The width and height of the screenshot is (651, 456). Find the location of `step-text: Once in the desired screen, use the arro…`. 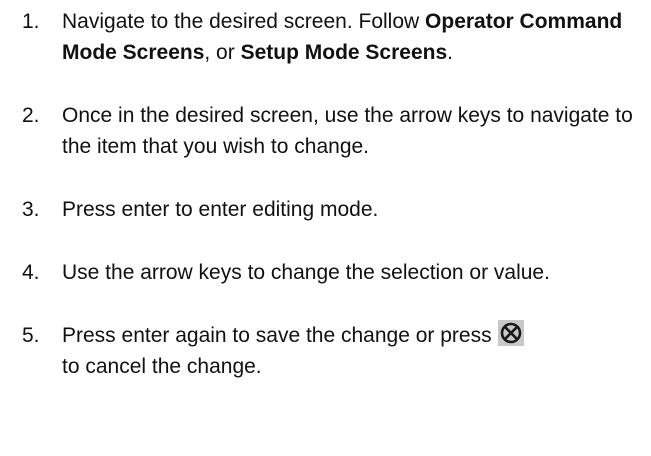

step-text: Once in the desired screen, use the arro… is located at coordinates (347, 131).